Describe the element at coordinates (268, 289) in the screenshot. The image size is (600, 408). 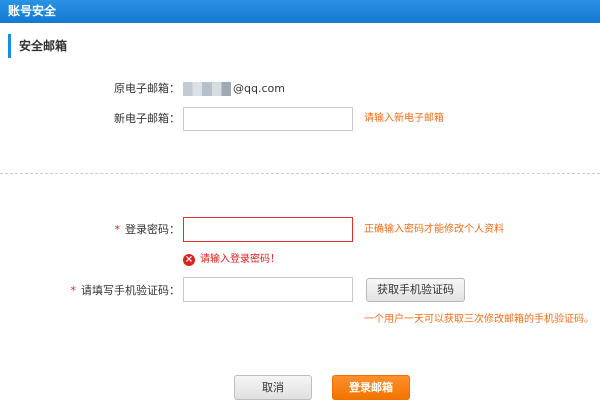
I see `sms-code-input` at that location.